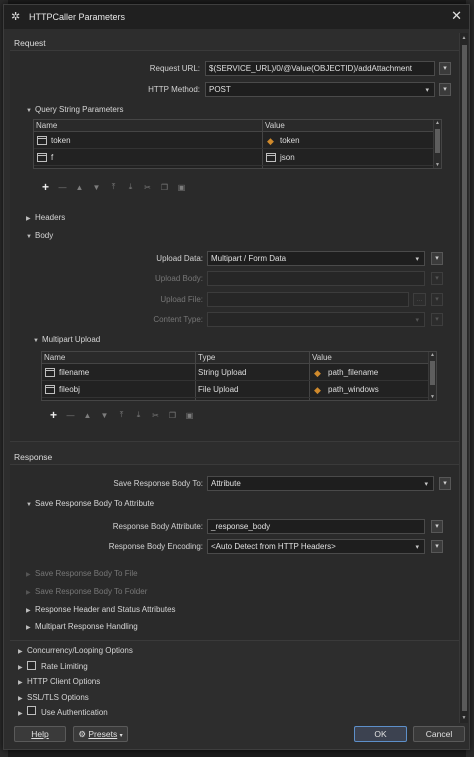 Image resolution: width=474 pixels, height=757 pixels. I want to click on ssl-toggle: ▶ SSL/TLS Options, so click(53, 697).